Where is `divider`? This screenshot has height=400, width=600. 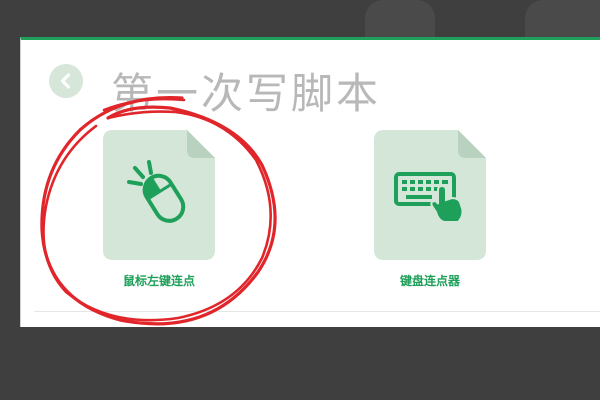
divider is located at coordinates (317, 311).